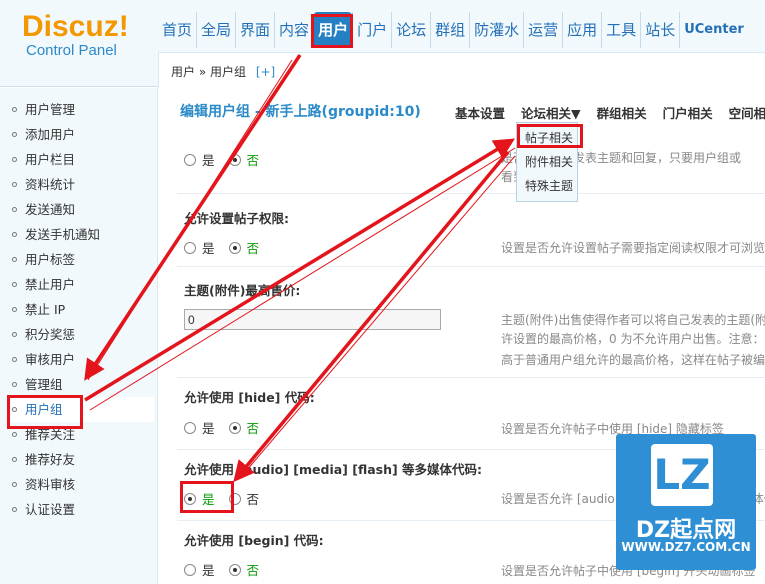 The height and width of the screenshot is (584, 765). I want to click on sidebar-item-credits: 积分奖惩, so click(43, 334).